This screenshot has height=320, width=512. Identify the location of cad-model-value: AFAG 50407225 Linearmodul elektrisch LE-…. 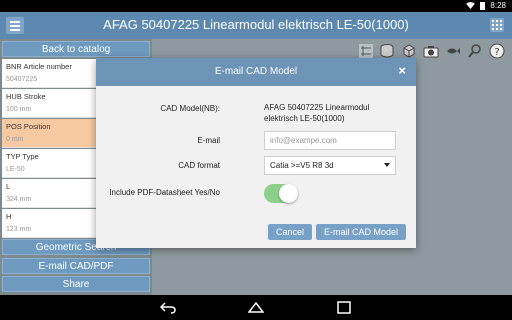
(317, 113).